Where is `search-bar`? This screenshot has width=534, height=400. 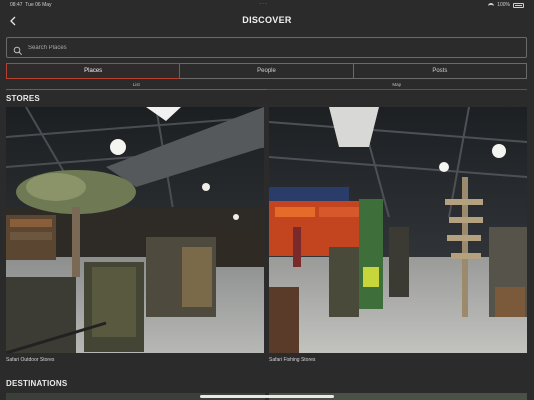
search-bar is located at coordinates (266, 47).